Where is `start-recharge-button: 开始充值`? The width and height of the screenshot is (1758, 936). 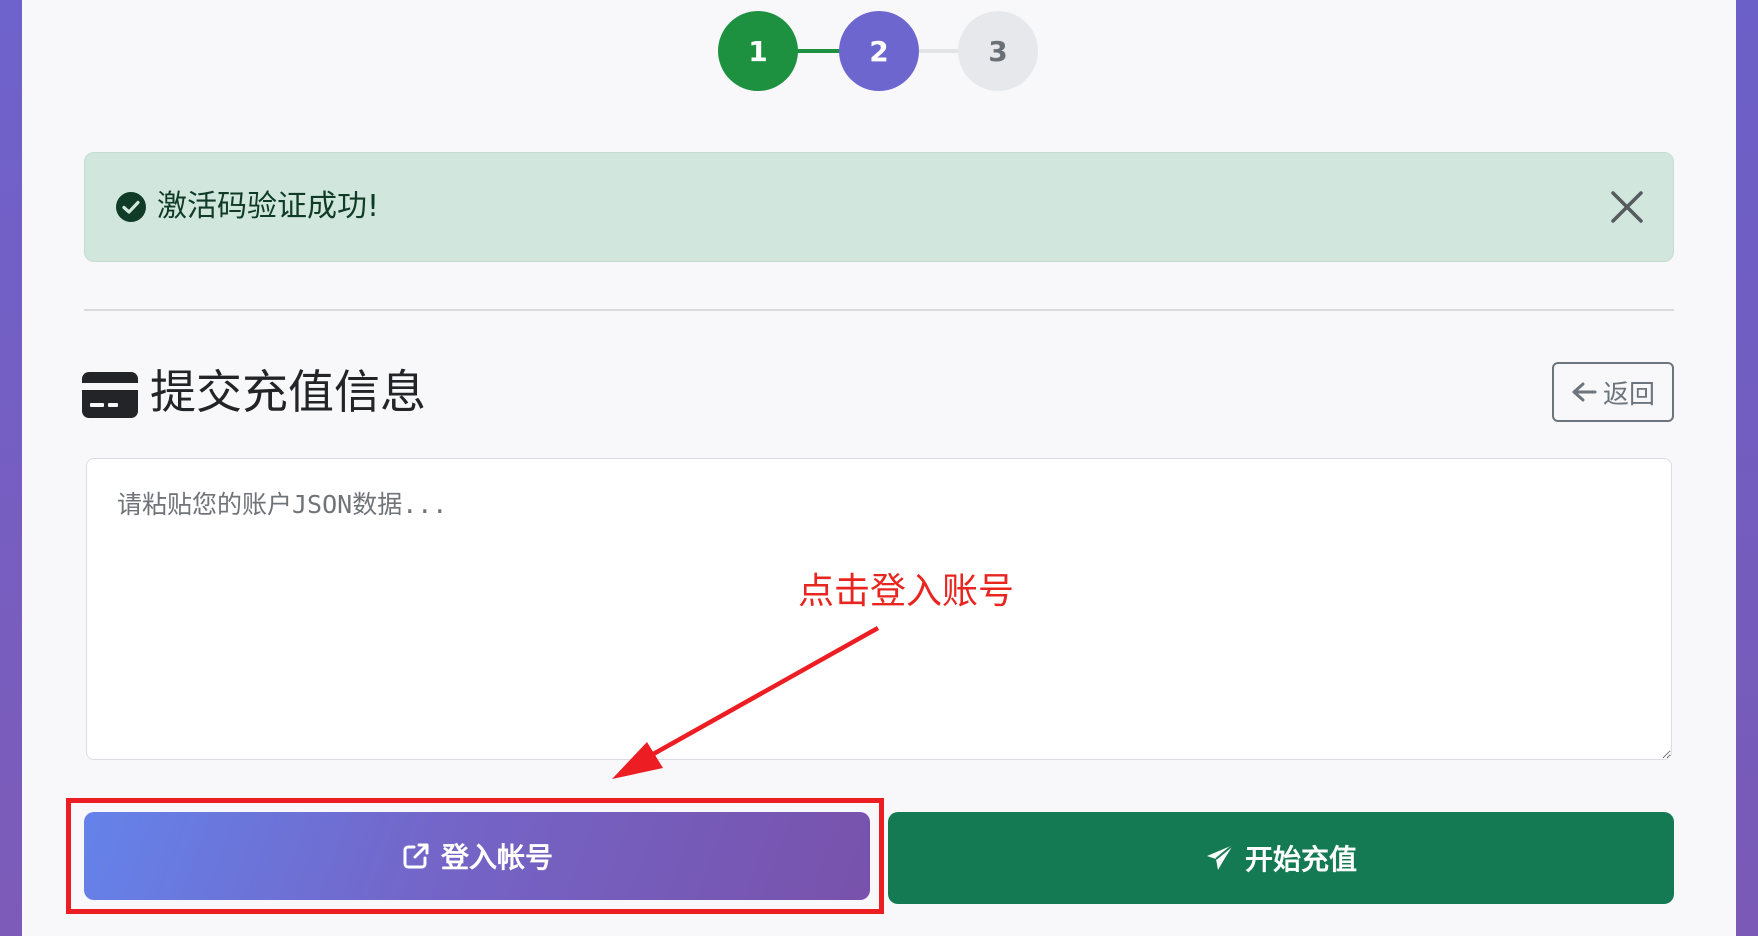
start-recharge-button: 开始充值 is located at coordinates (1281, 858).